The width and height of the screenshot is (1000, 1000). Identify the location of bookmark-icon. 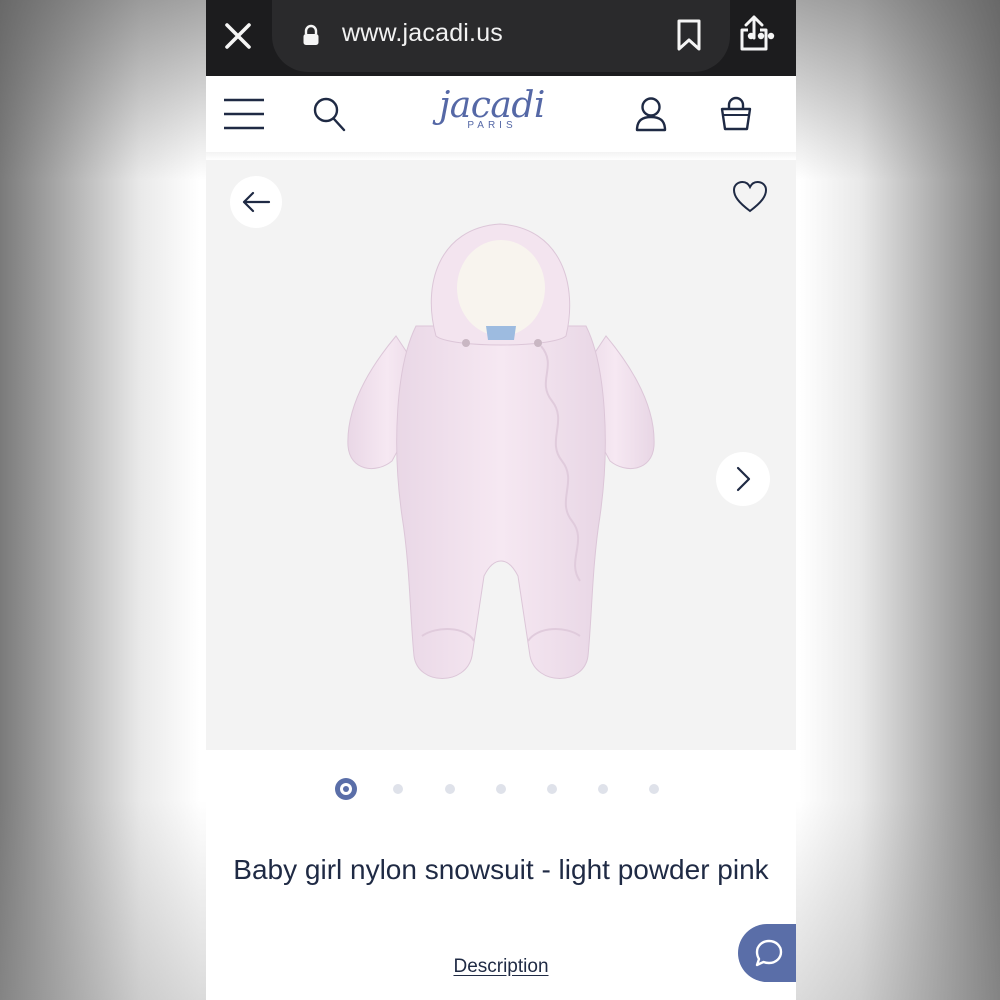
(689, 35).